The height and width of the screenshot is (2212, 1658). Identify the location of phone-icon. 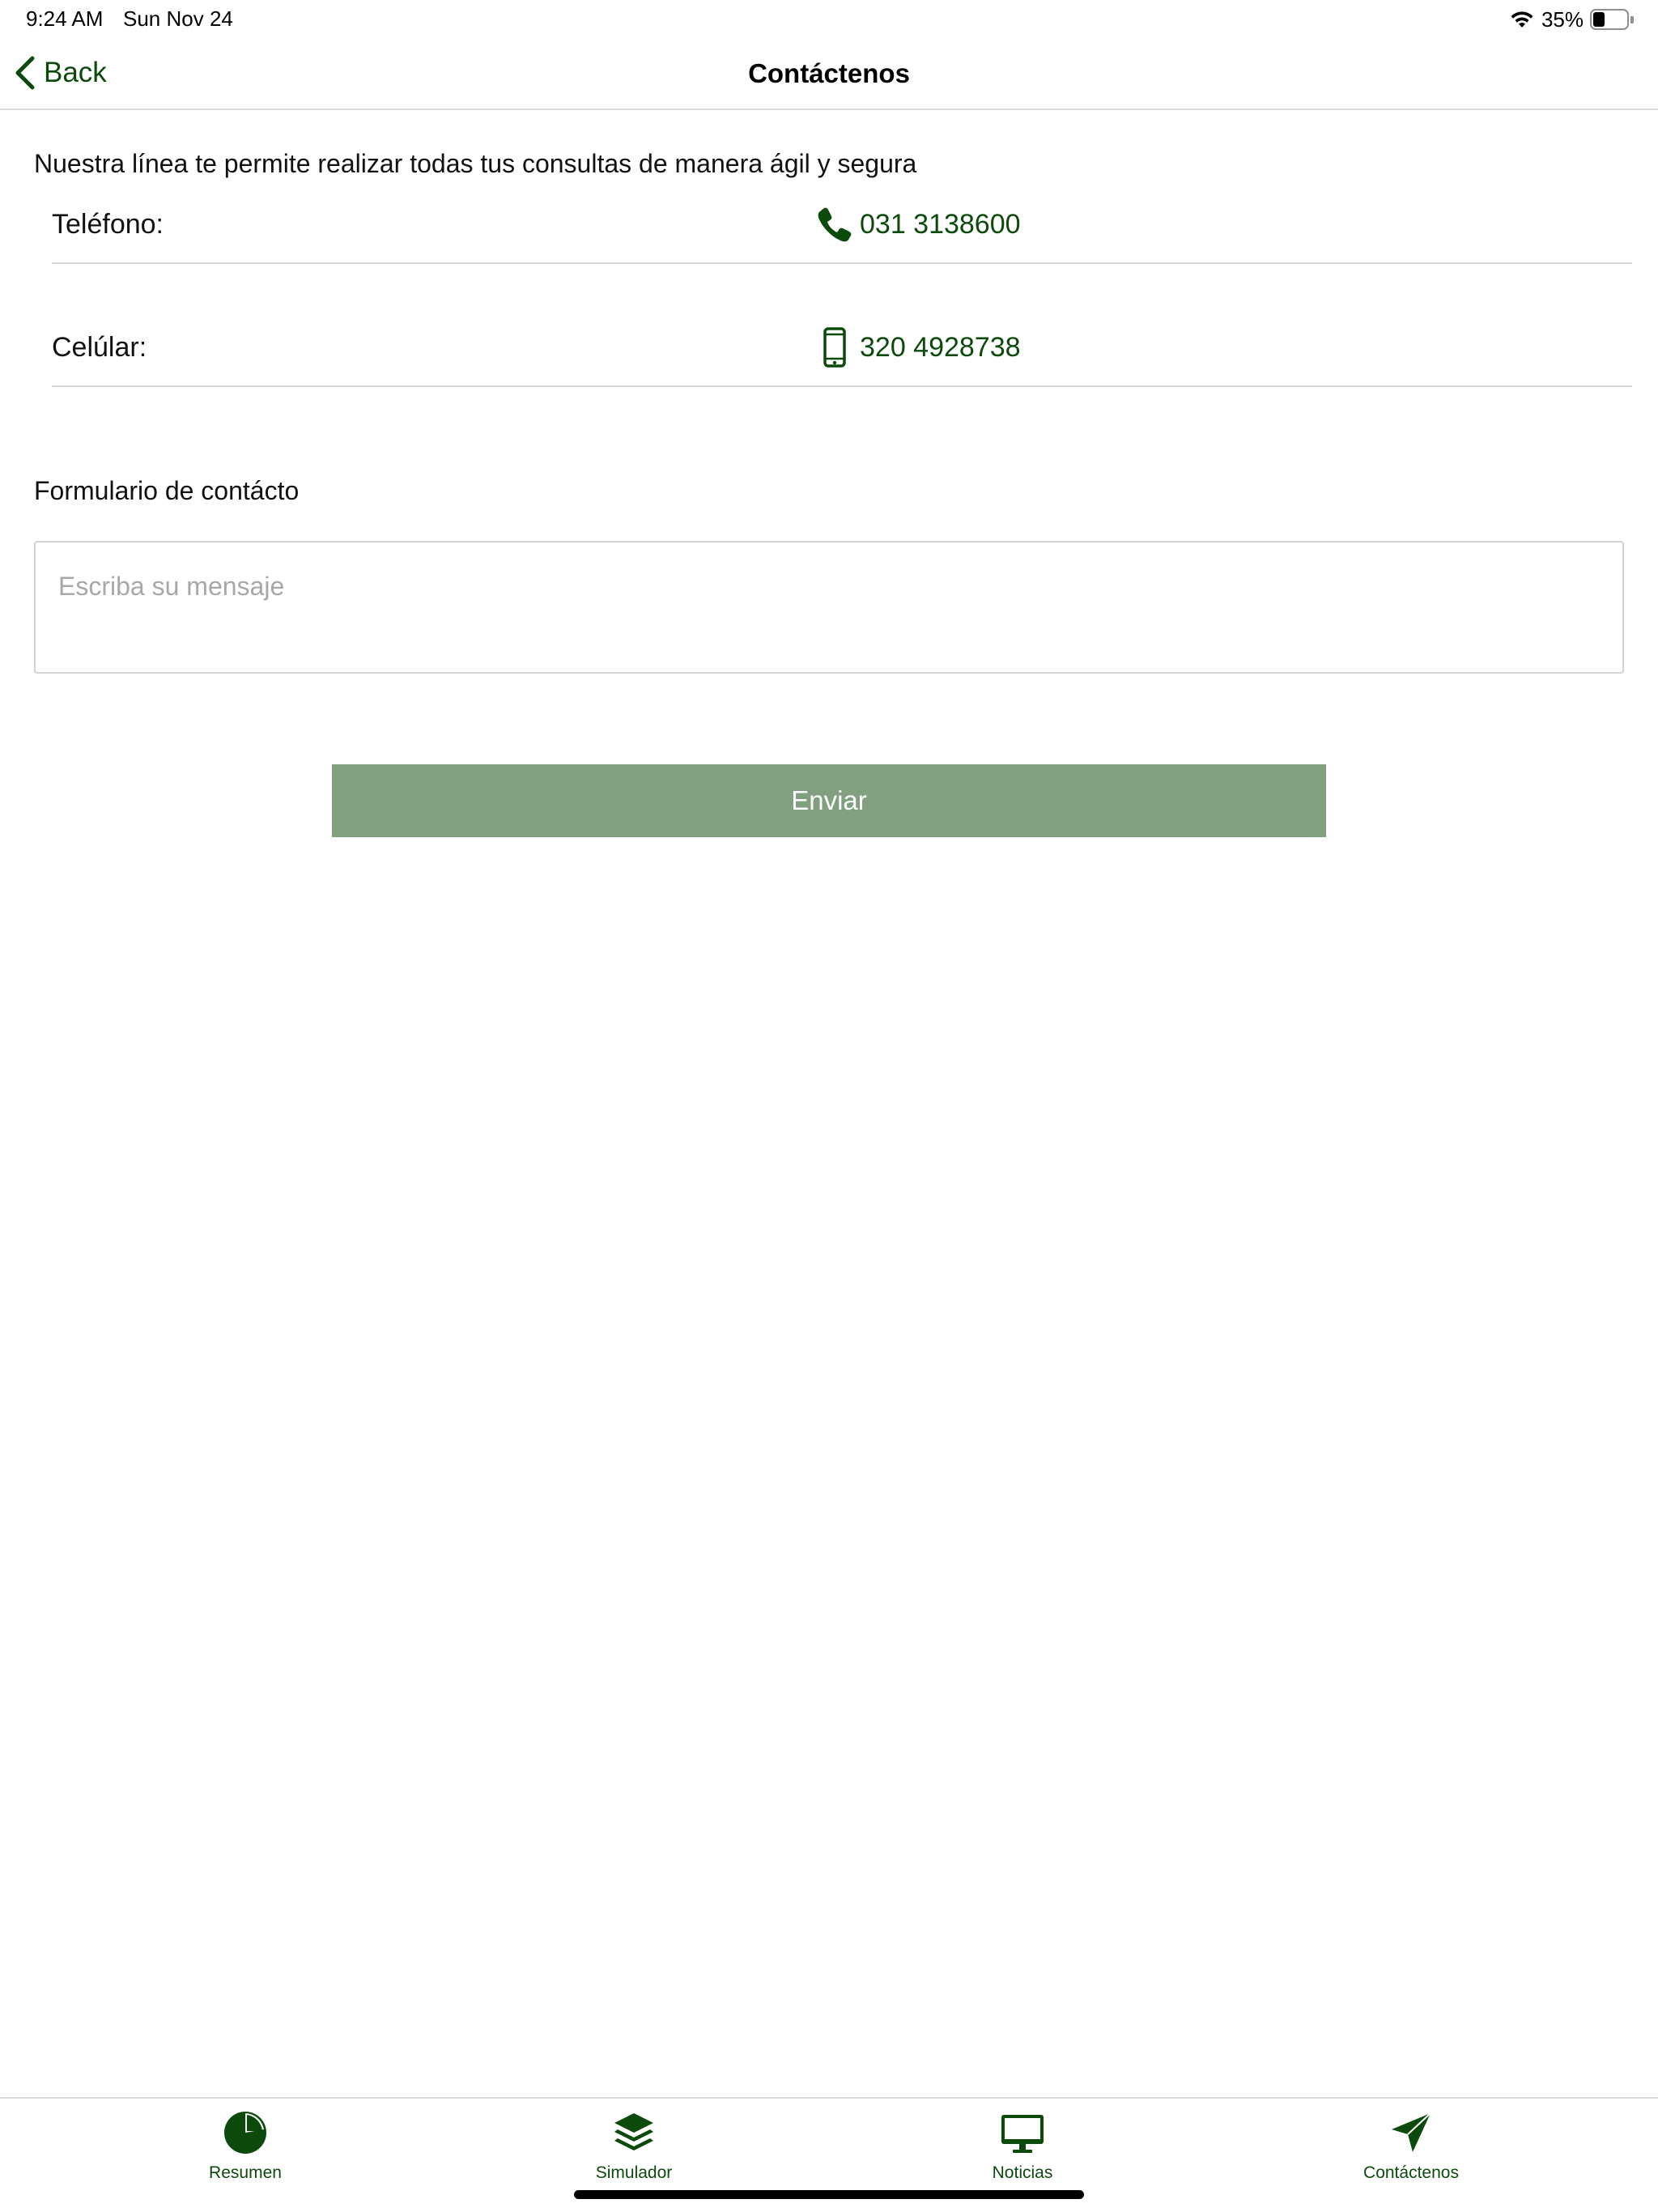
(834, 225).